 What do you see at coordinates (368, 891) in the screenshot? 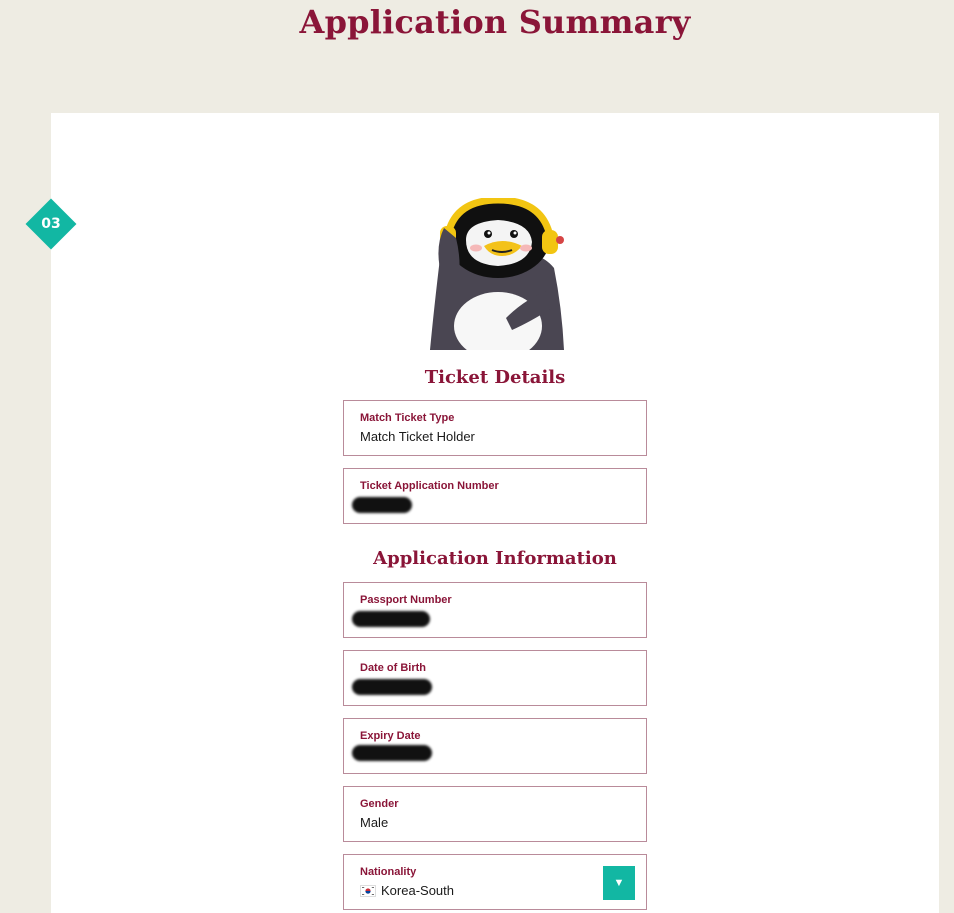
I see `south-korea-flag-icon` at bounding box center [368, 891].